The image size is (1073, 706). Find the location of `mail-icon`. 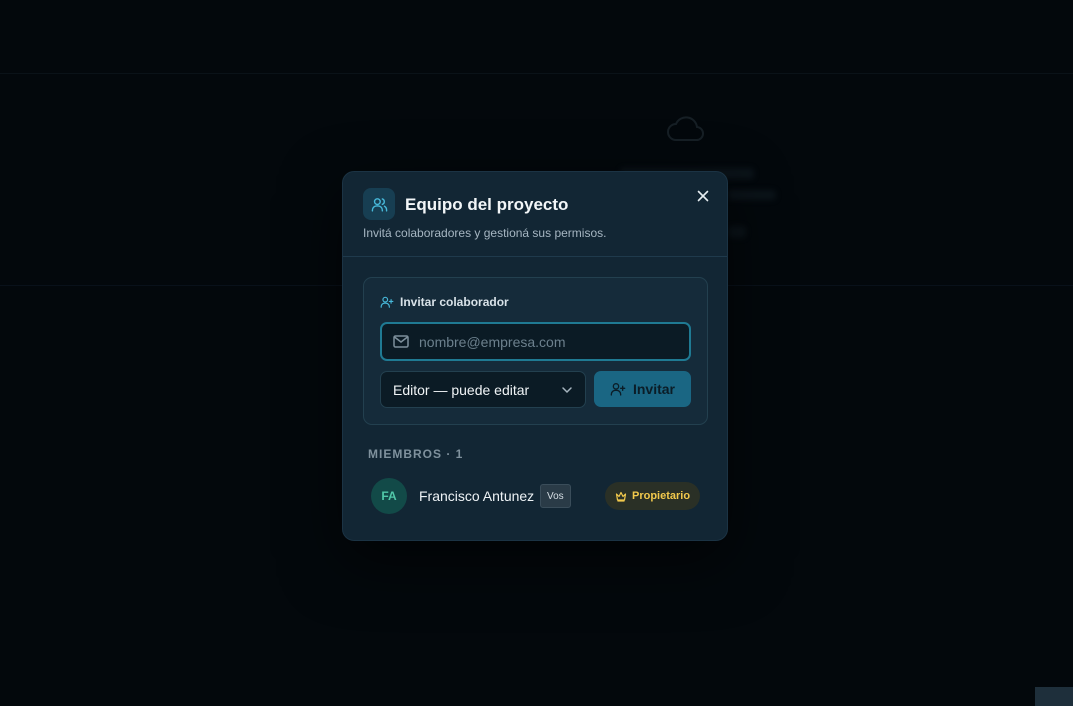

mail-icon is located at coordinates (401, 341).